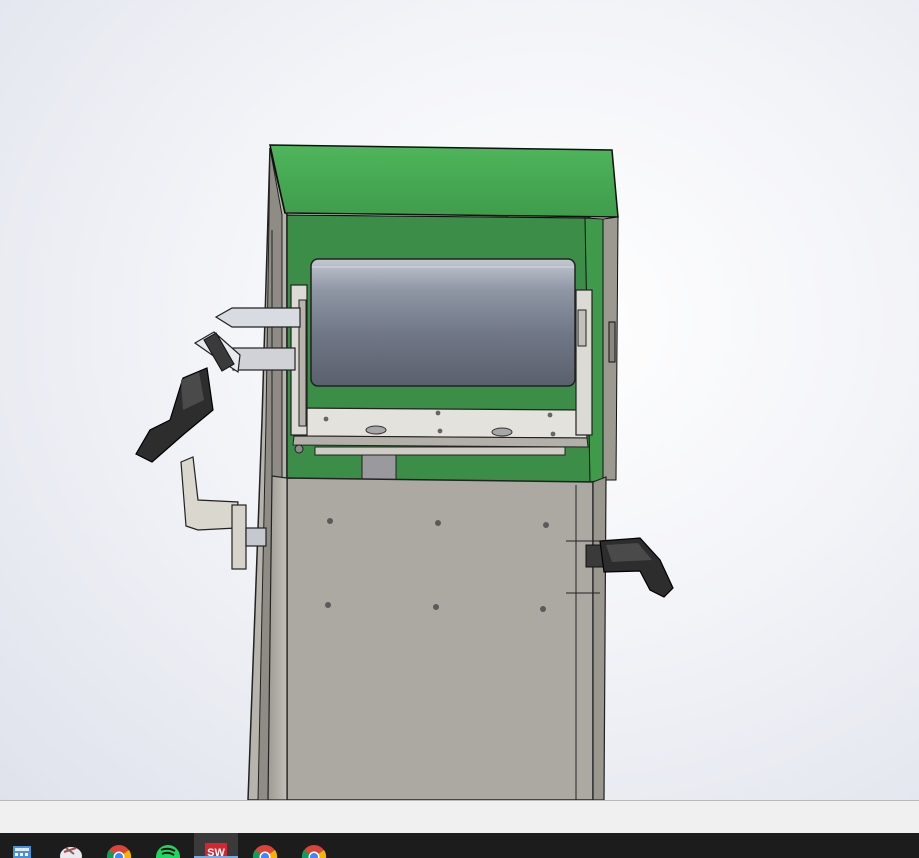 The image size is (919, 858). I want to click on spotify-icon, so click(168, 851).